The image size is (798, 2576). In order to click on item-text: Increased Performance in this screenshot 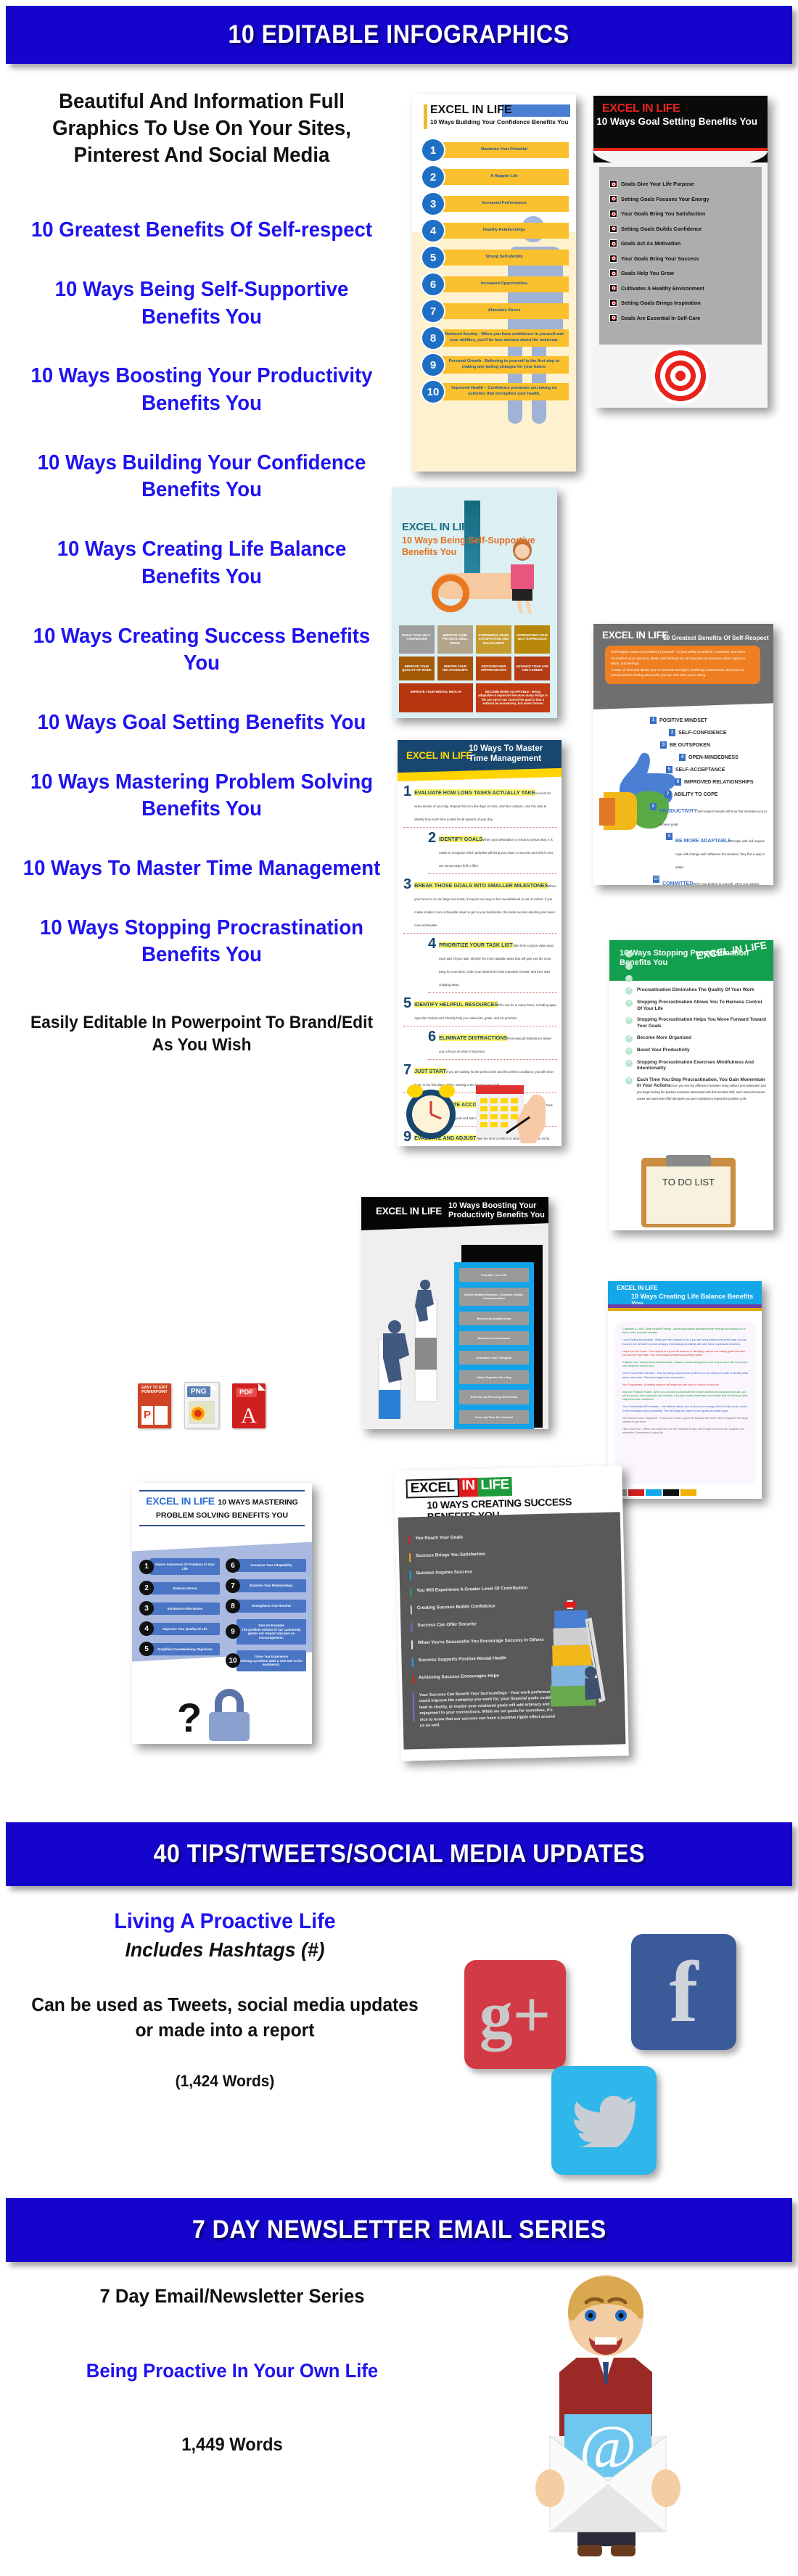, I will do `click(505, 204)`.